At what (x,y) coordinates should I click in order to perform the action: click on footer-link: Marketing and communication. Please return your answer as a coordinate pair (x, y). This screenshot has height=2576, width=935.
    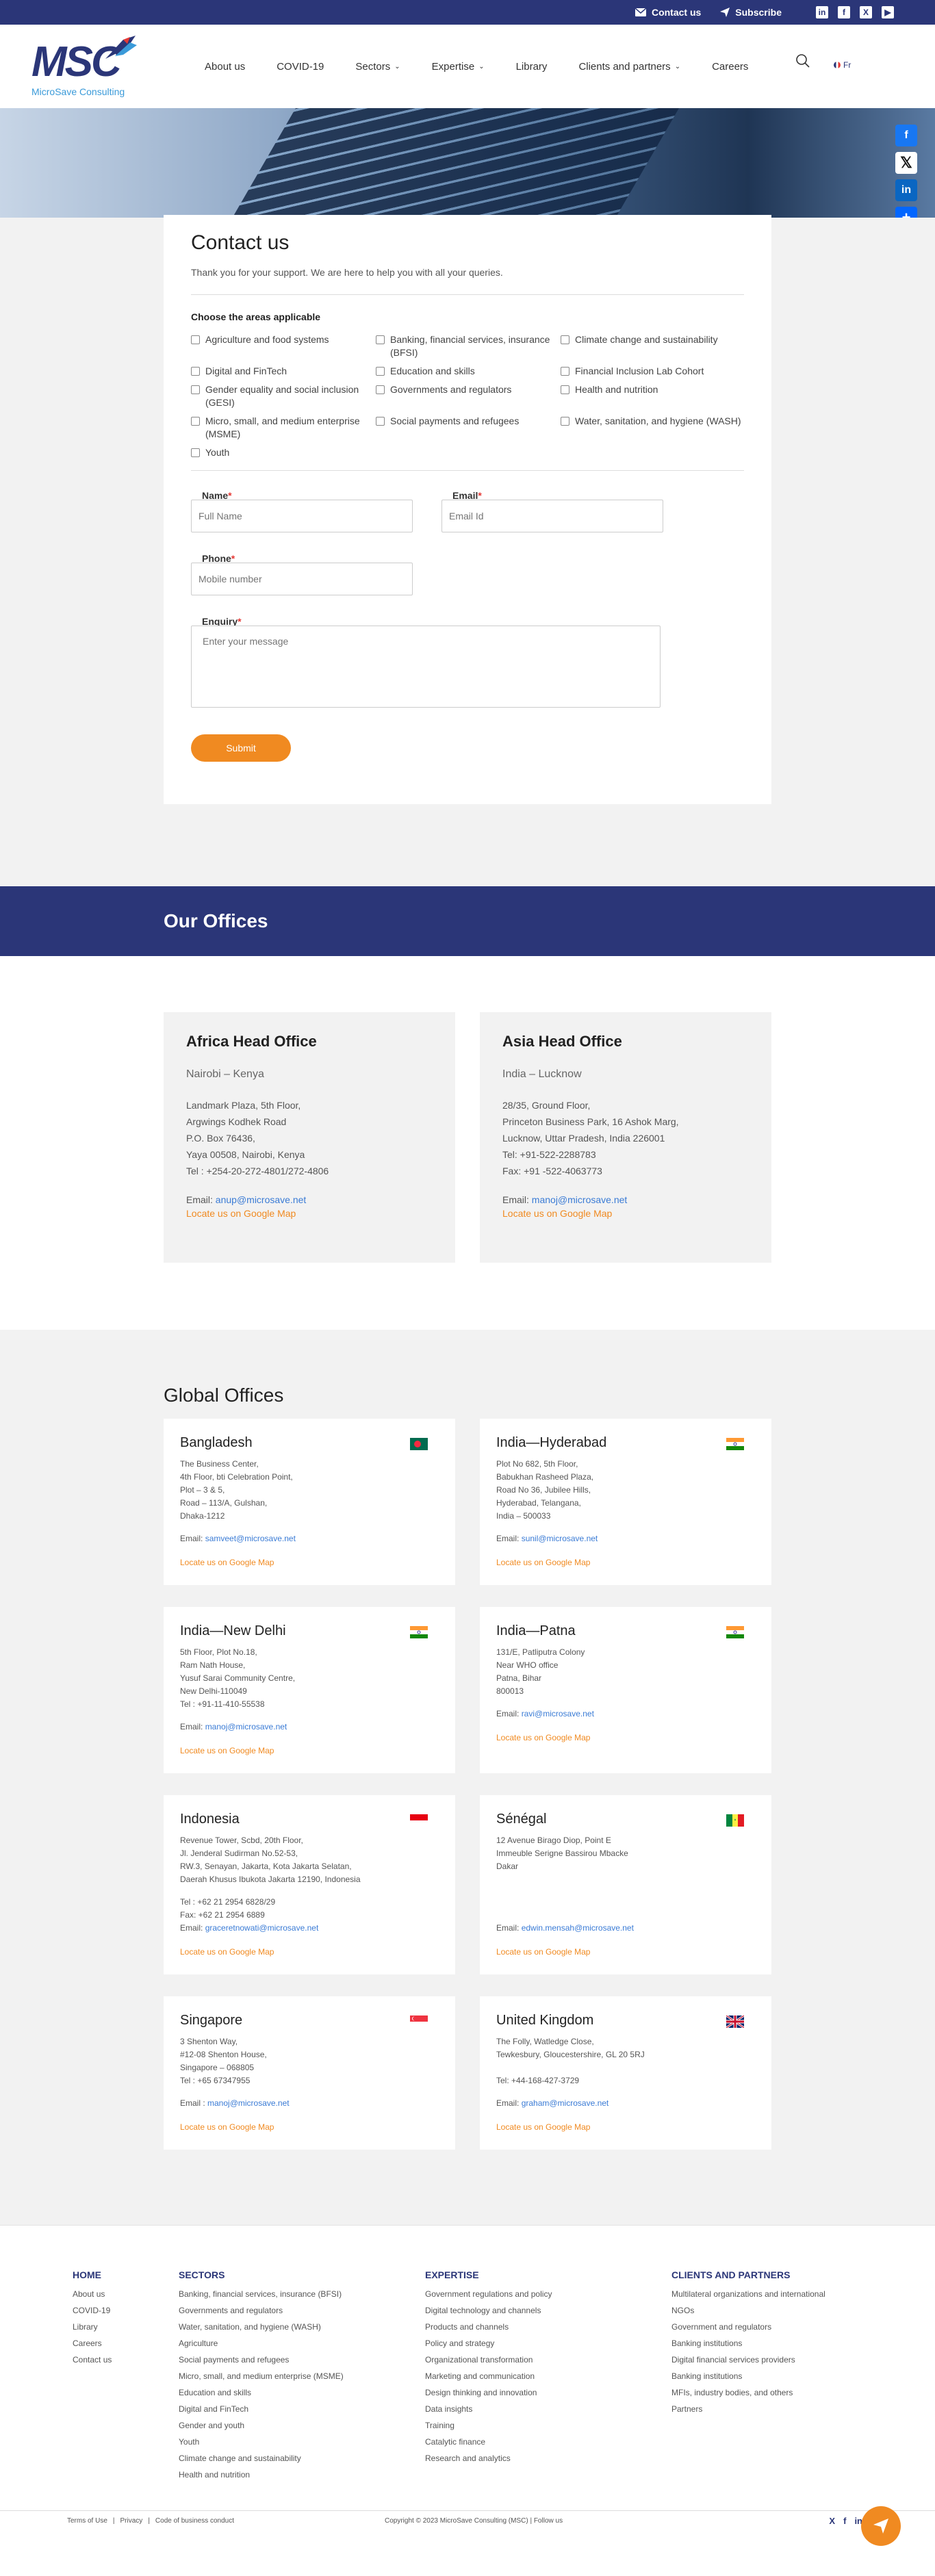
    Looking at the image, I should click on (548, 2376).